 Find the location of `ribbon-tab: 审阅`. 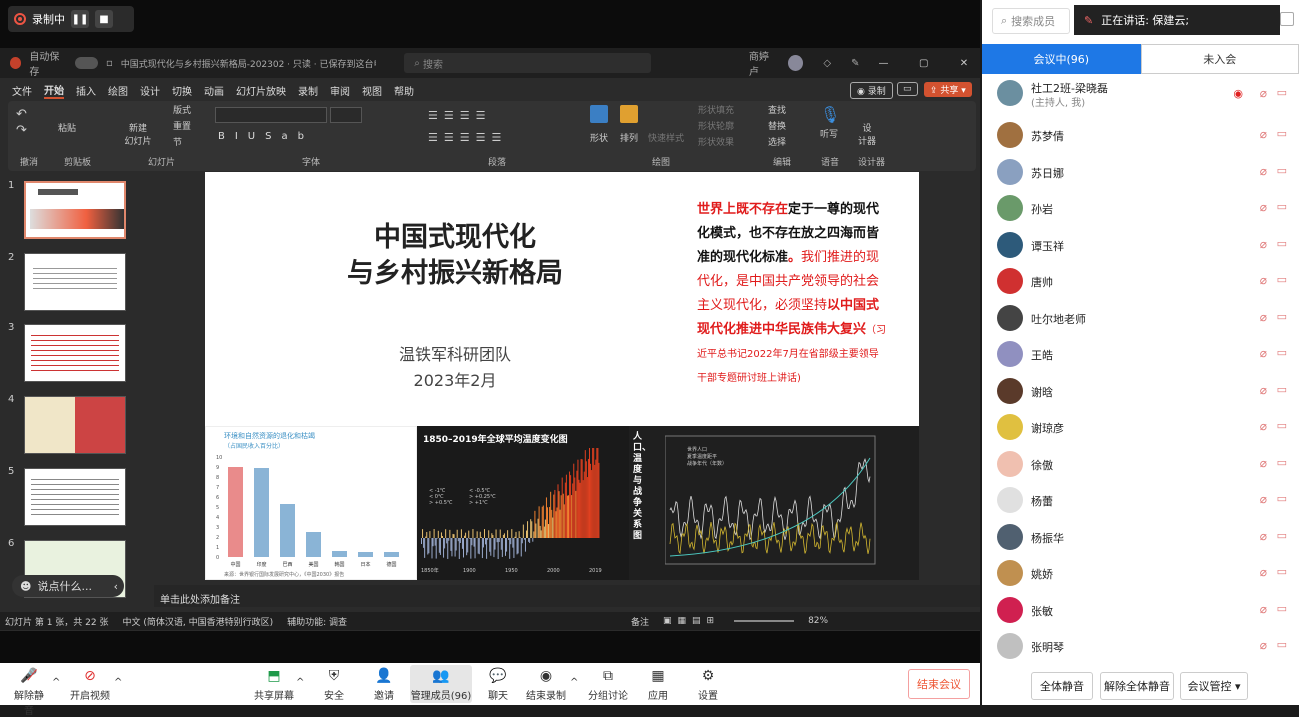

ribbon-tab: 审阅 is located at coordinates (340, 90).